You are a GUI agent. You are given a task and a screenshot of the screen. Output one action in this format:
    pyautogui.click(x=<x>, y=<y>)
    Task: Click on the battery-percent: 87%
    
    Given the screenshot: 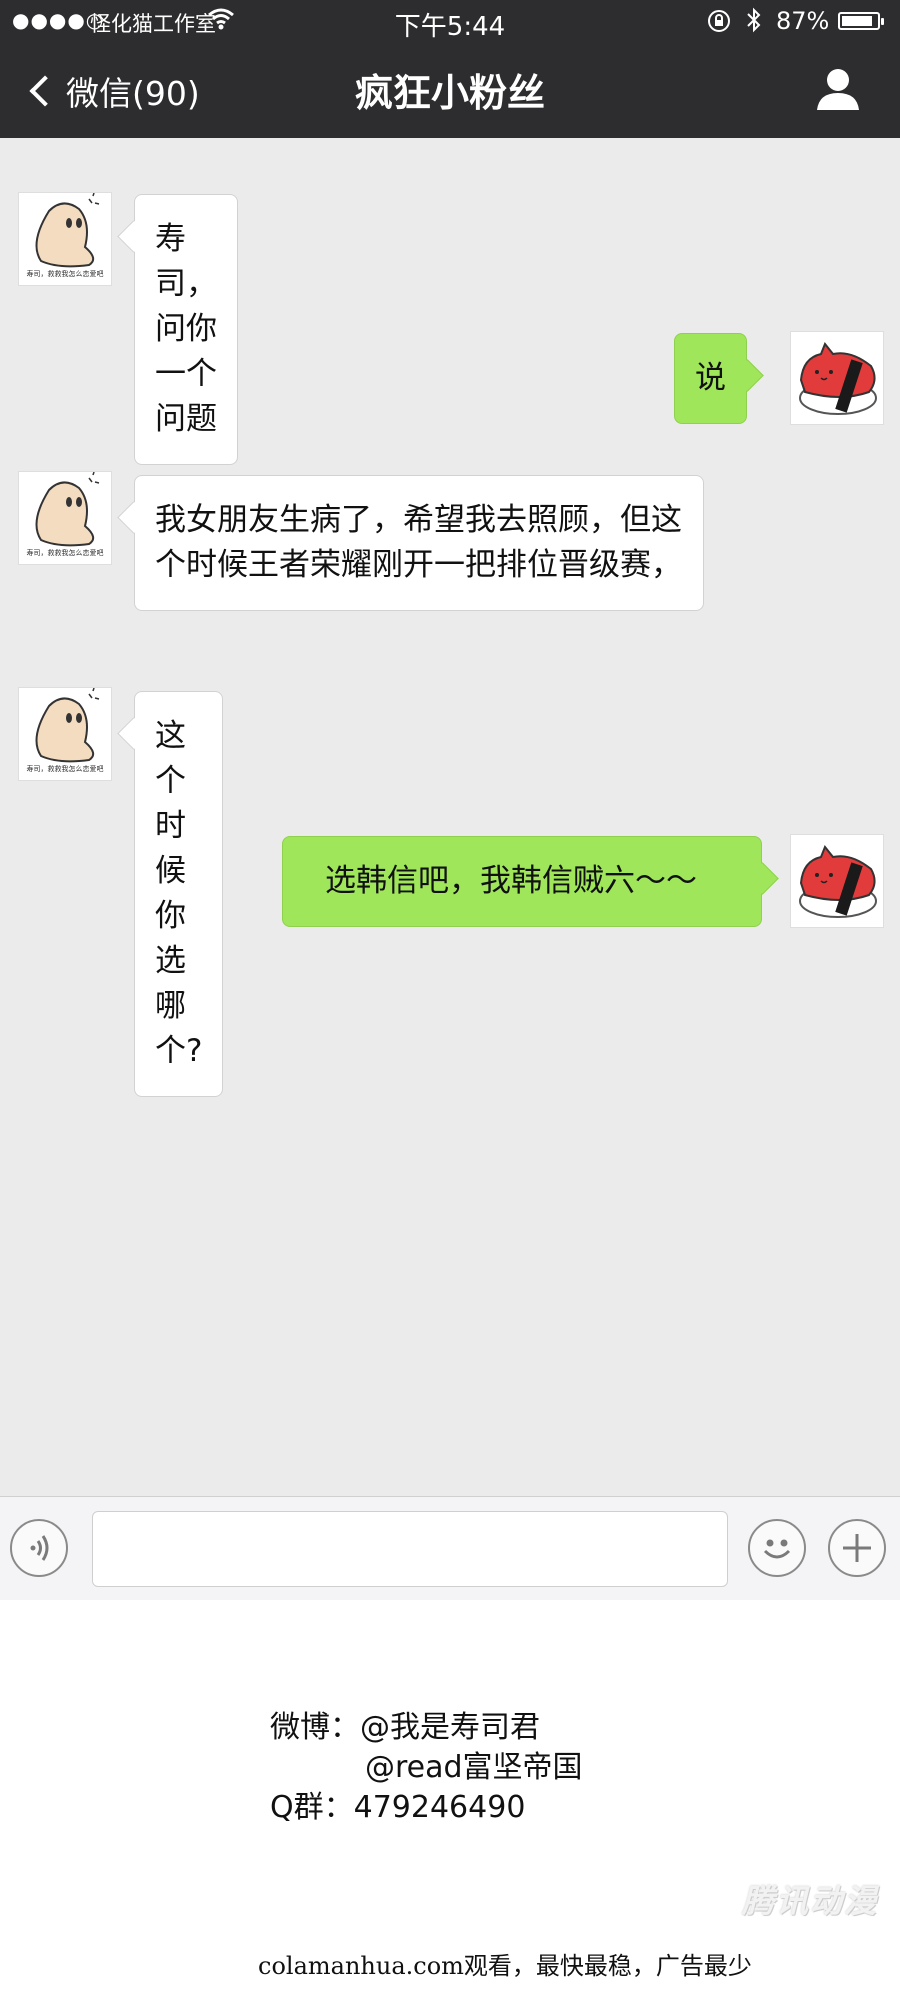 What is the action you would take?
    pyautogui.click(x=803, y=21)
    